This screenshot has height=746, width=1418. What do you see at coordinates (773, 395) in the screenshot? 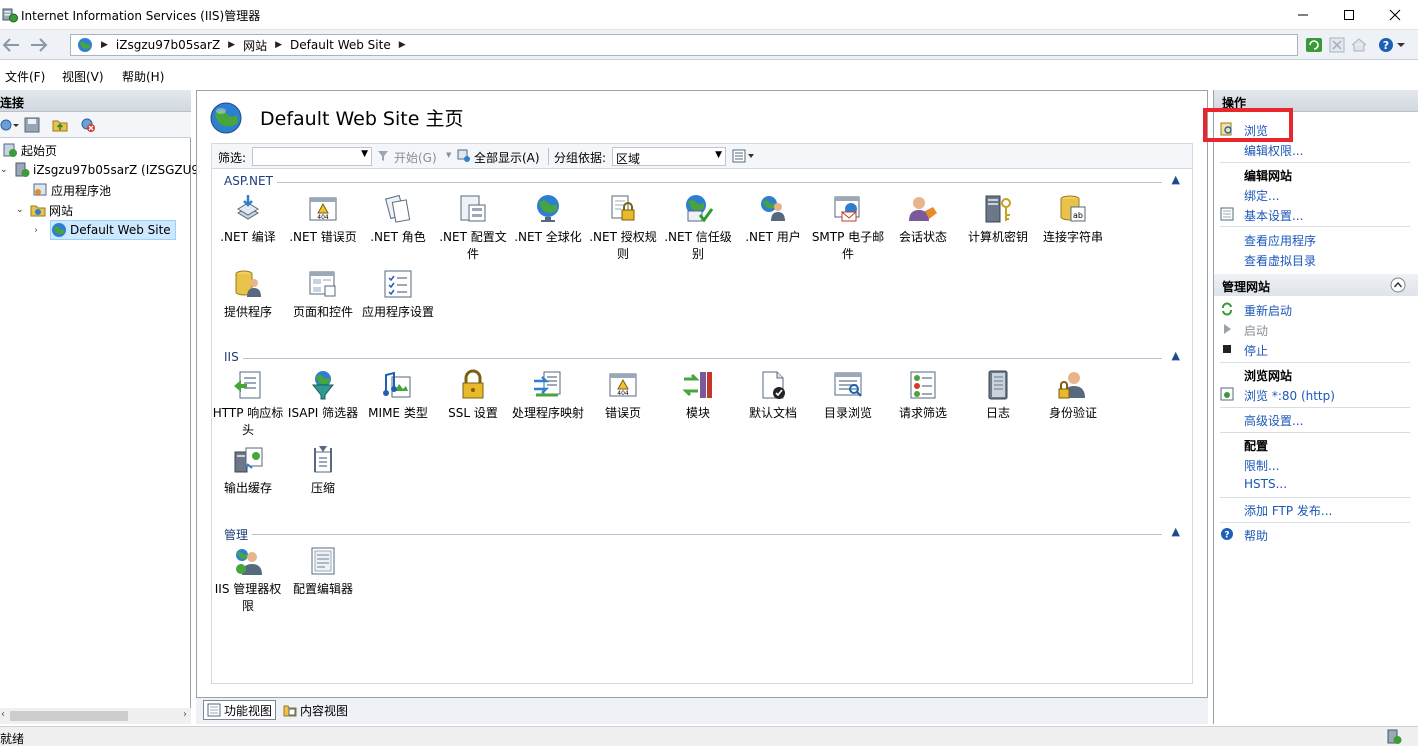
I see `feature-default-document: 默认文档` at bounding box center [773, 395].